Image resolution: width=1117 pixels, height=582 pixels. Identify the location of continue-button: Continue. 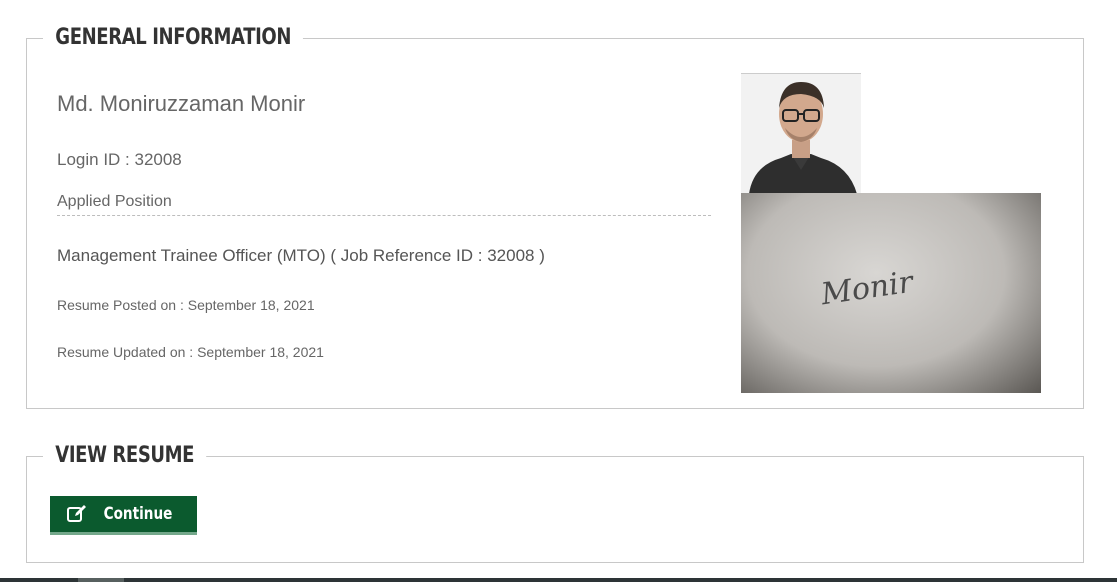
(123, 515).